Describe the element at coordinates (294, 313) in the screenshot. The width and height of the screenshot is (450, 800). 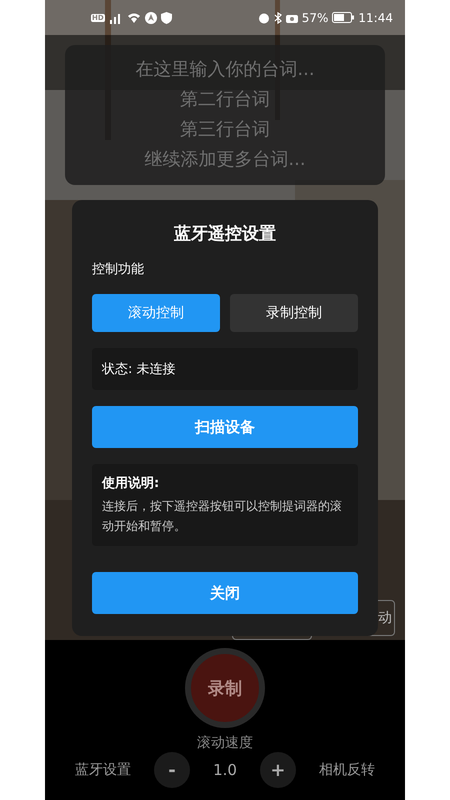
I see `mode-button: 录制控制` at that location.